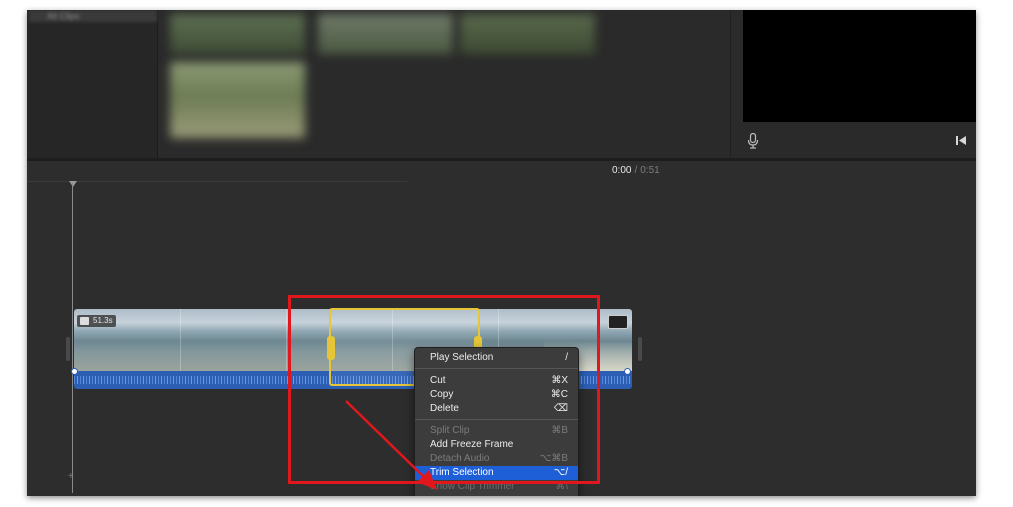 The width and height of the screenshot is (1013, 507). Describe the element at coordinates (444, 389) in the screenshot. I see `annotation-highlight-box` at that location.